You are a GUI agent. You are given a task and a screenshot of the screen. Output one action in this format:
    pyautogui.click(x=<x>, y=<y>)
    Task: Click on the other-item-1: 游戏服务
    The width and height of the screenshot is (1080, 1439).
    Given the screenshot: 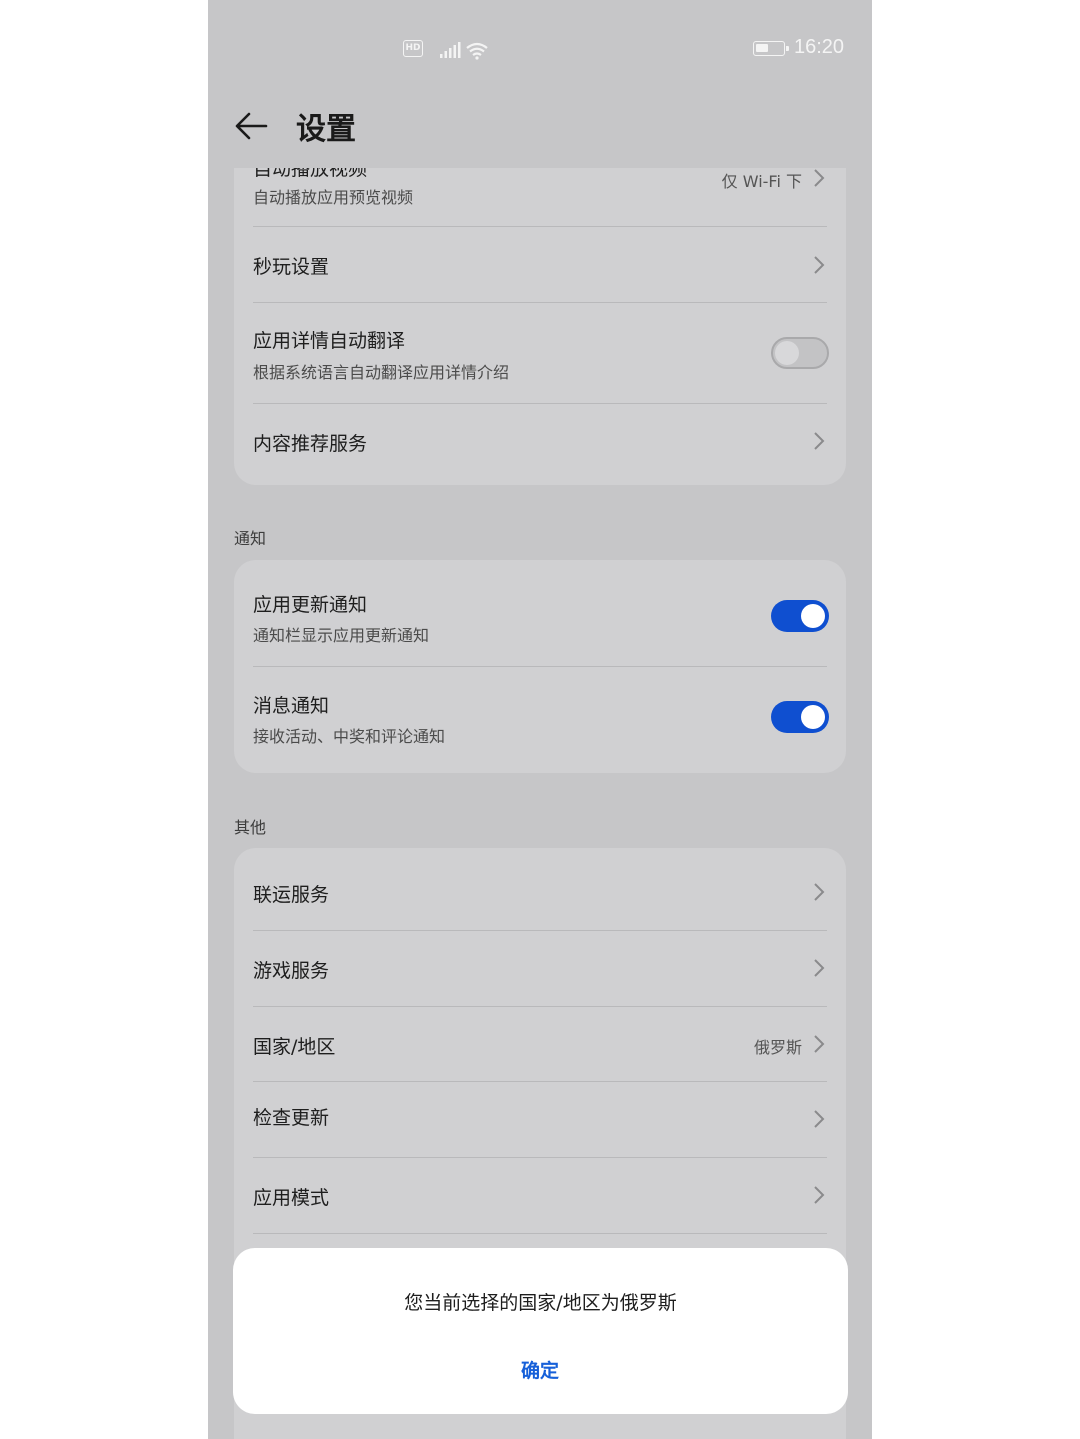 What is the action you would take?
    pyautogui.click(x=540, y=968)
    